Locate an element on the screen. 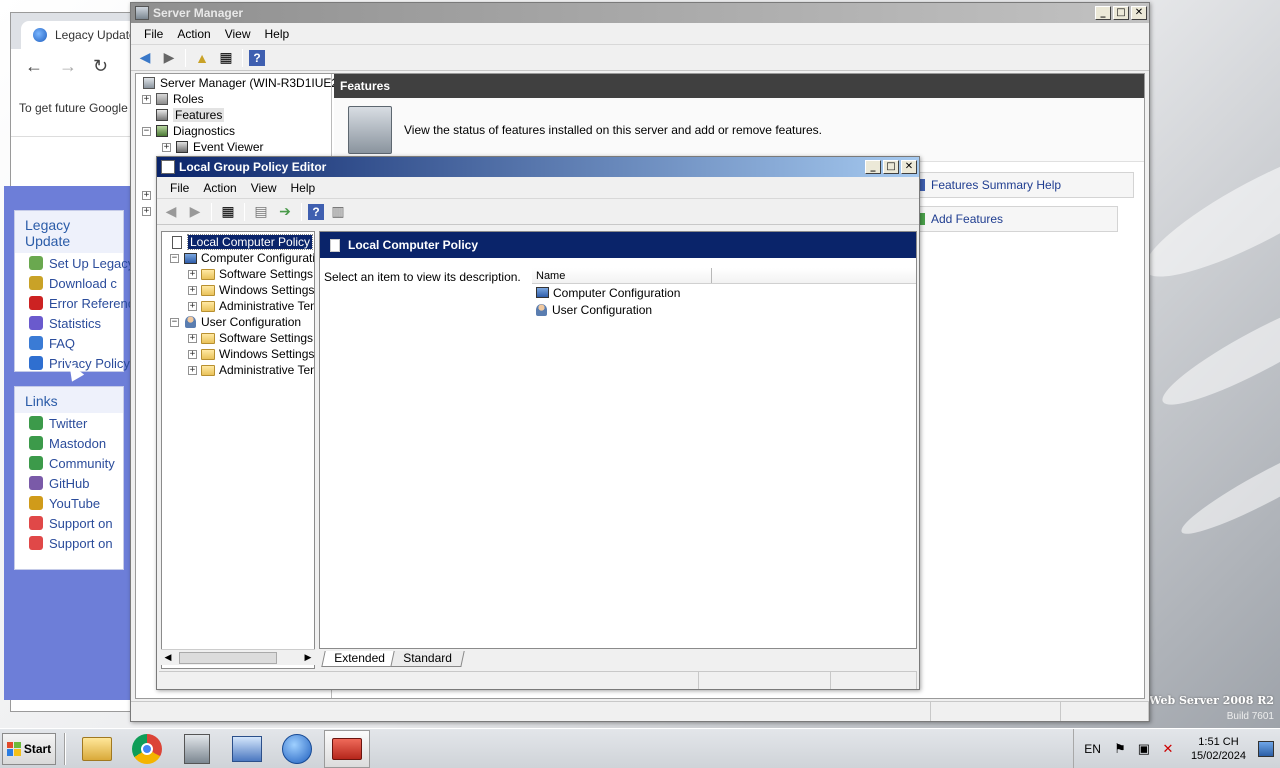 This screenshot has height=768, width=1280. taskbar-server-manager is located at coordinates (197, 749).